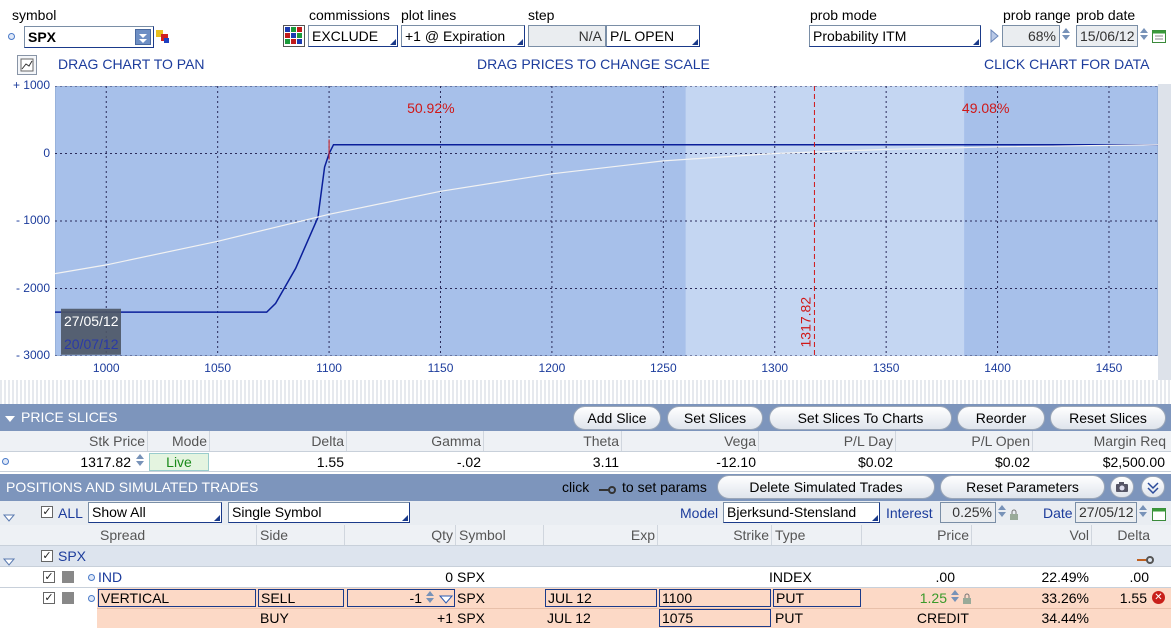 This screenshot has width=1171, height=628. Describe the element at coordinates (1106, 512) in the screenshot. I see `date-input: 27/05/12` at that location.